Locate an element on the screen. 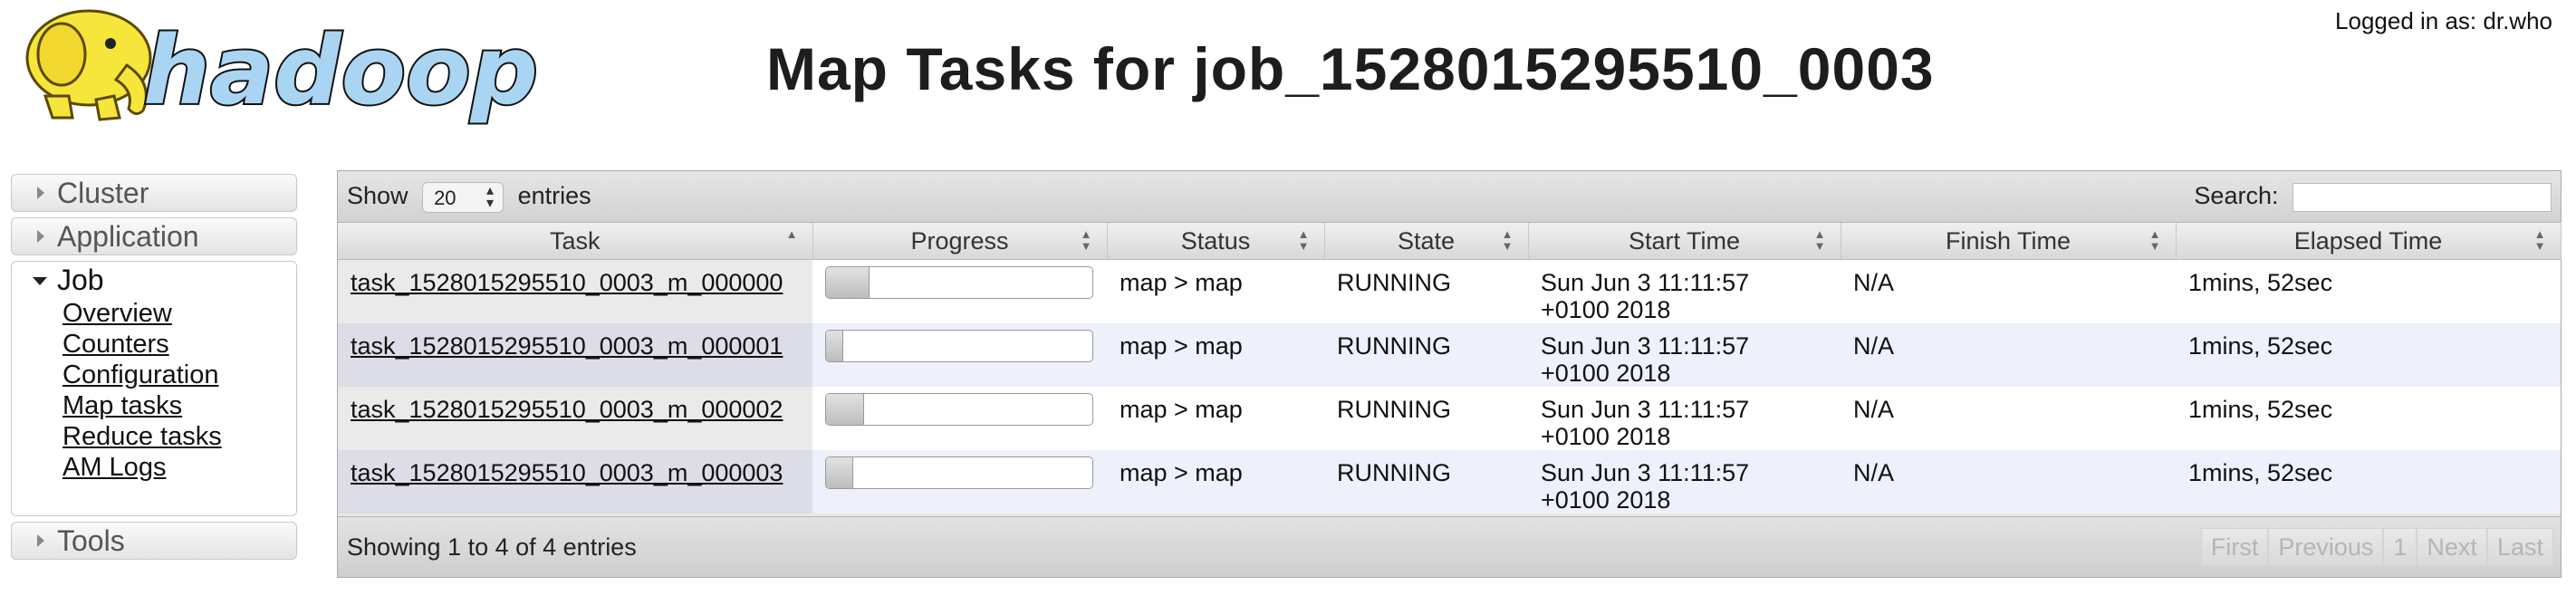  sidebar-cluster-header: Cluster is located at coordinates (154, 193).